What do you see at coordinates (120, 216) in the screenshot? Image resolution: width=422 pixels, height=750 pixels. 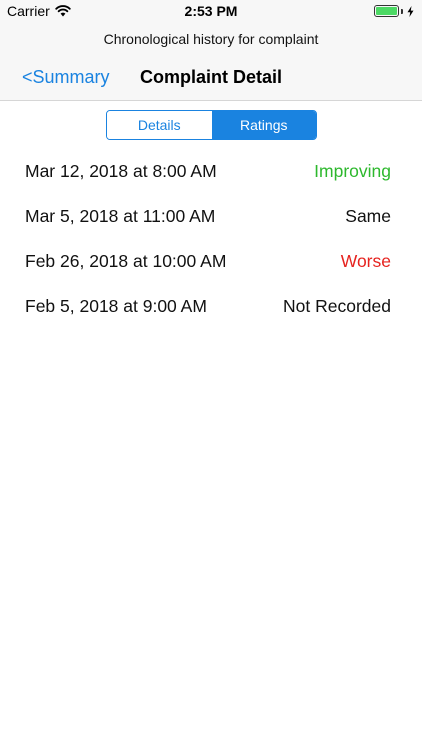 I see `rating-date: Mar 5, 2018 at 11:00 AM` at bounding box center [120, 216].